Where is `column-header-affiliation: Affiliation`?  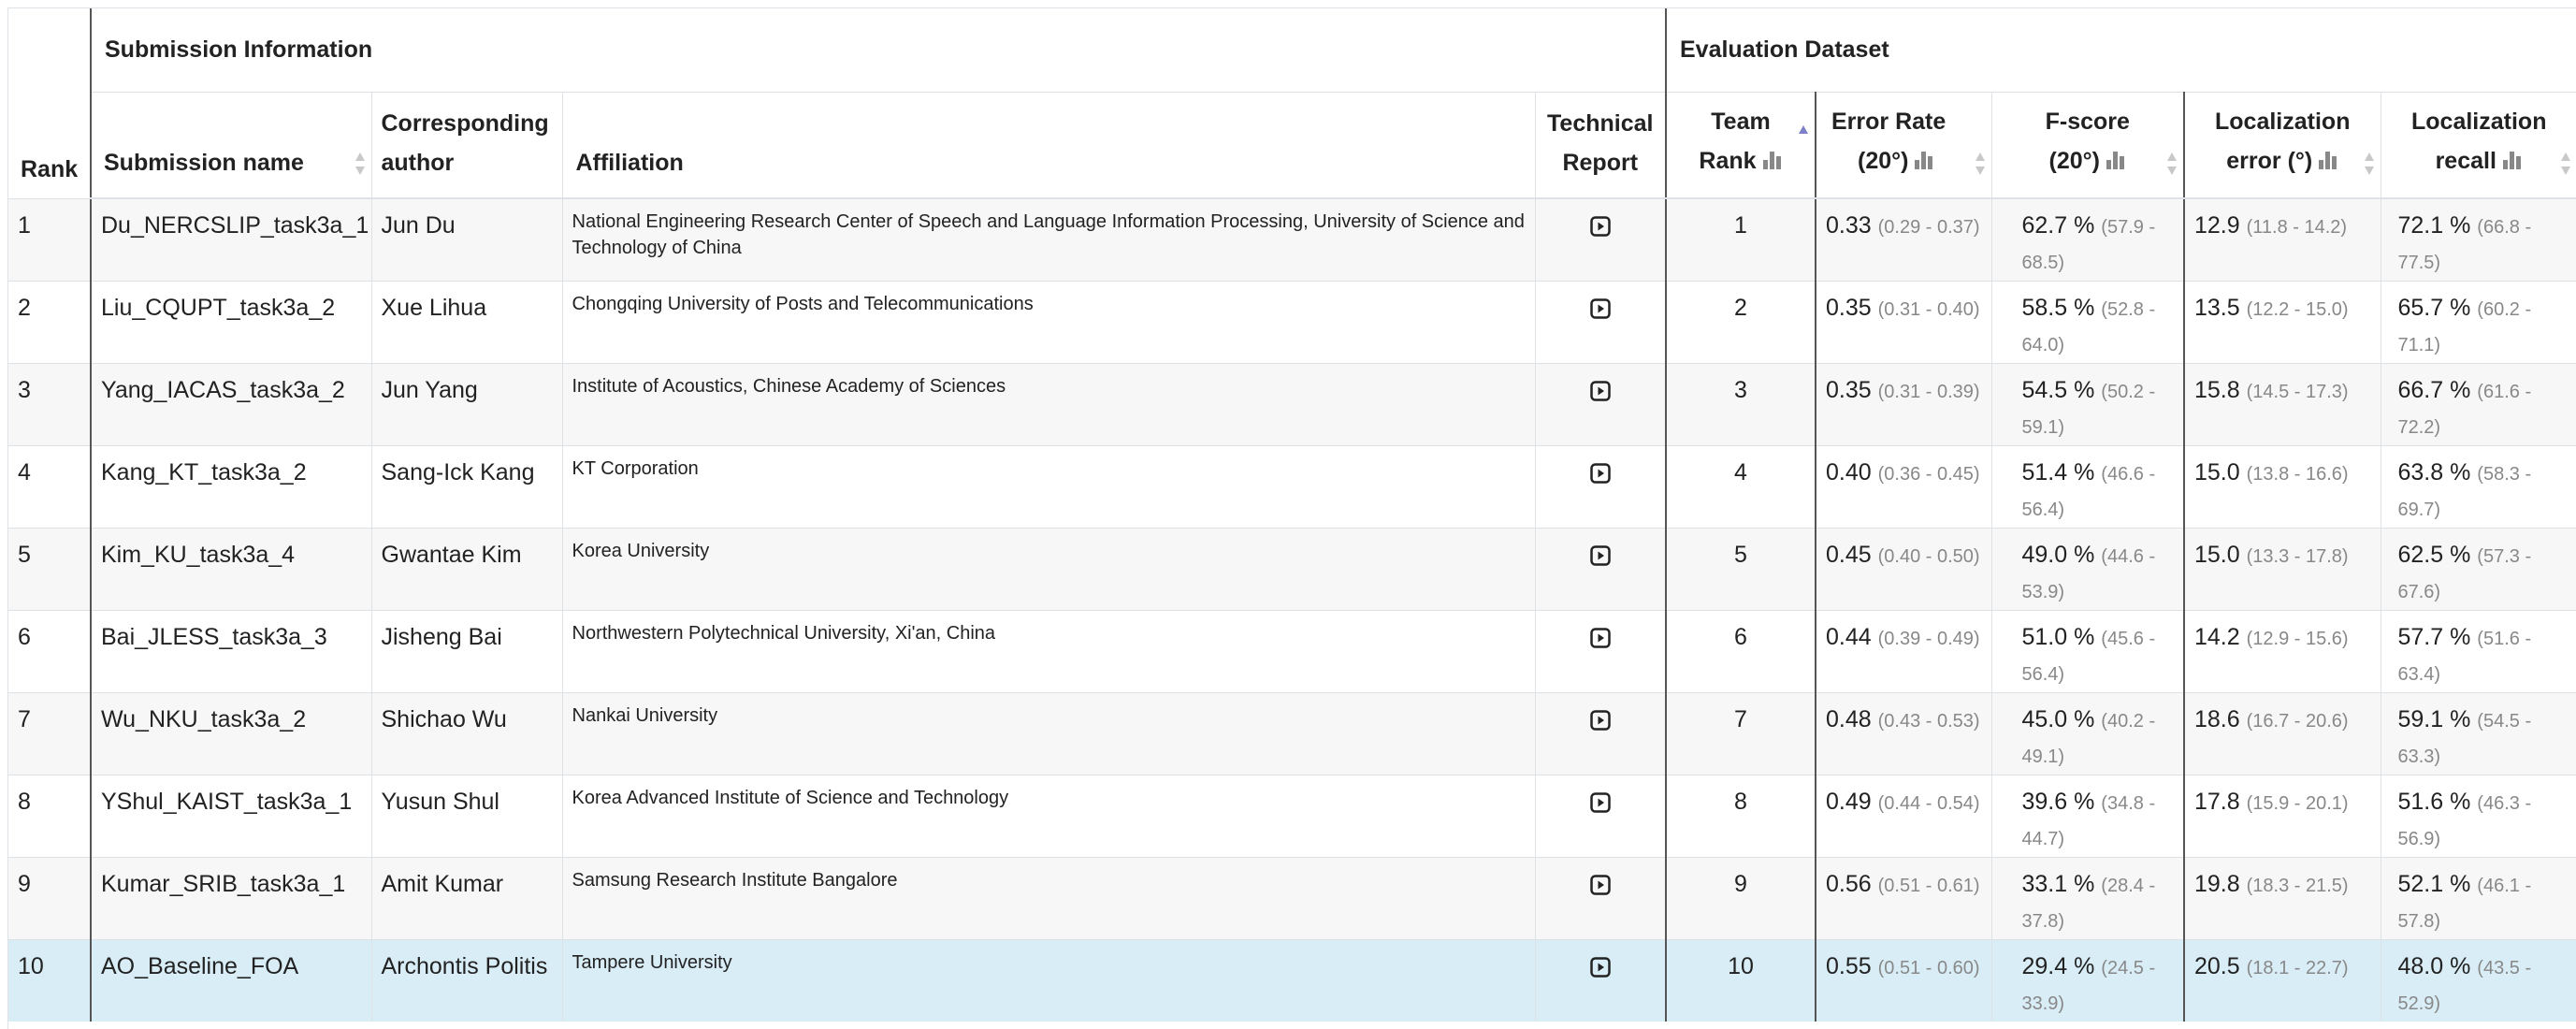 column-header-affiliation: Affiliation is located at coordinates (1048, 146).